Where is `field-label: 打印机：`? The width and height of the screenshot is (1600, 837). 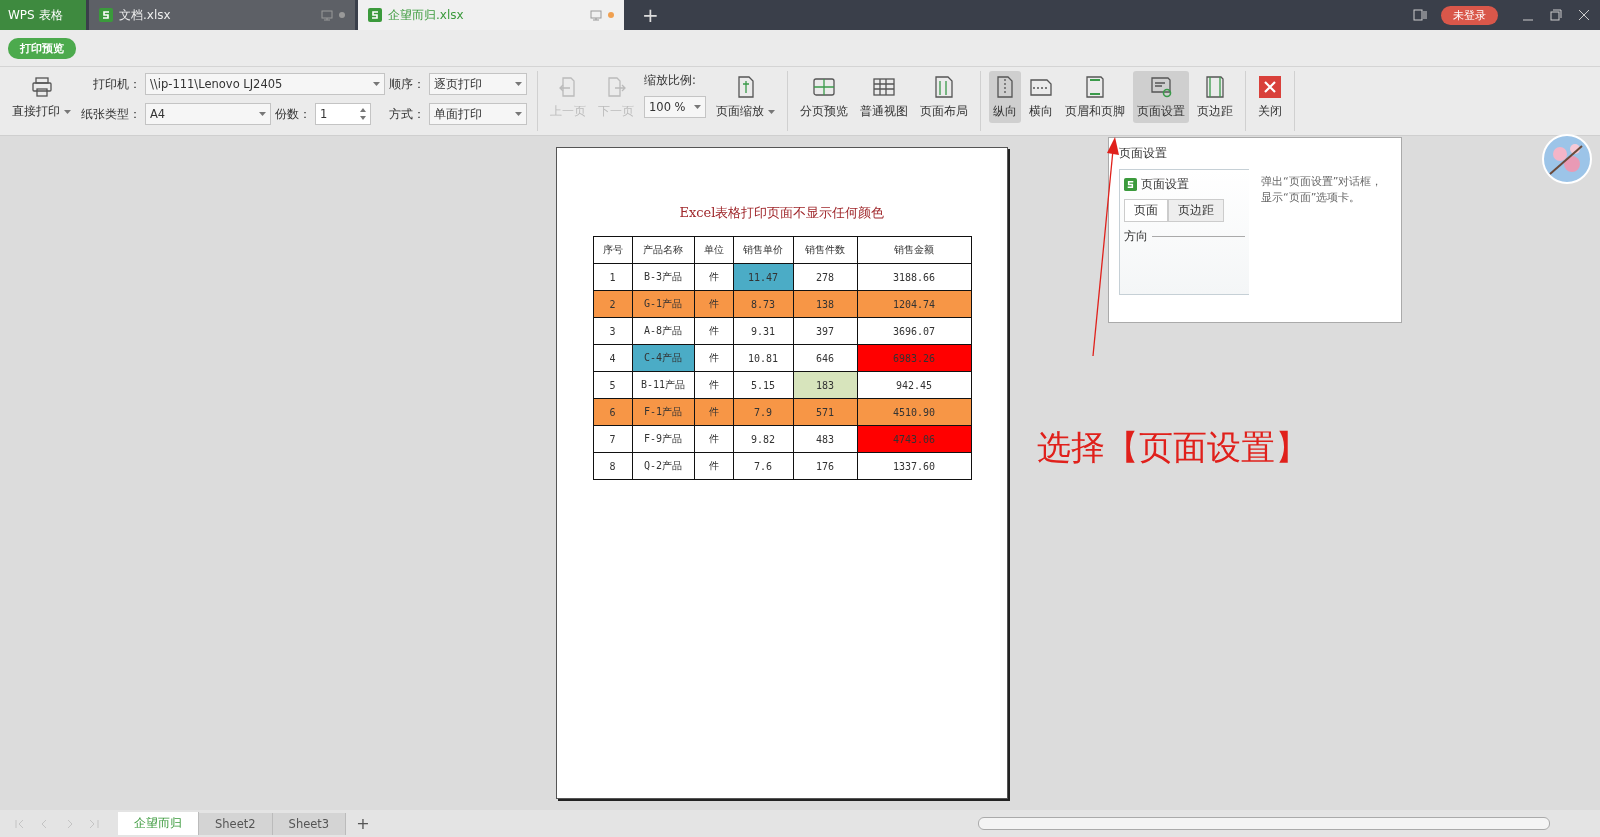 field-label: 打印机： is located at coordinates (116, 84).